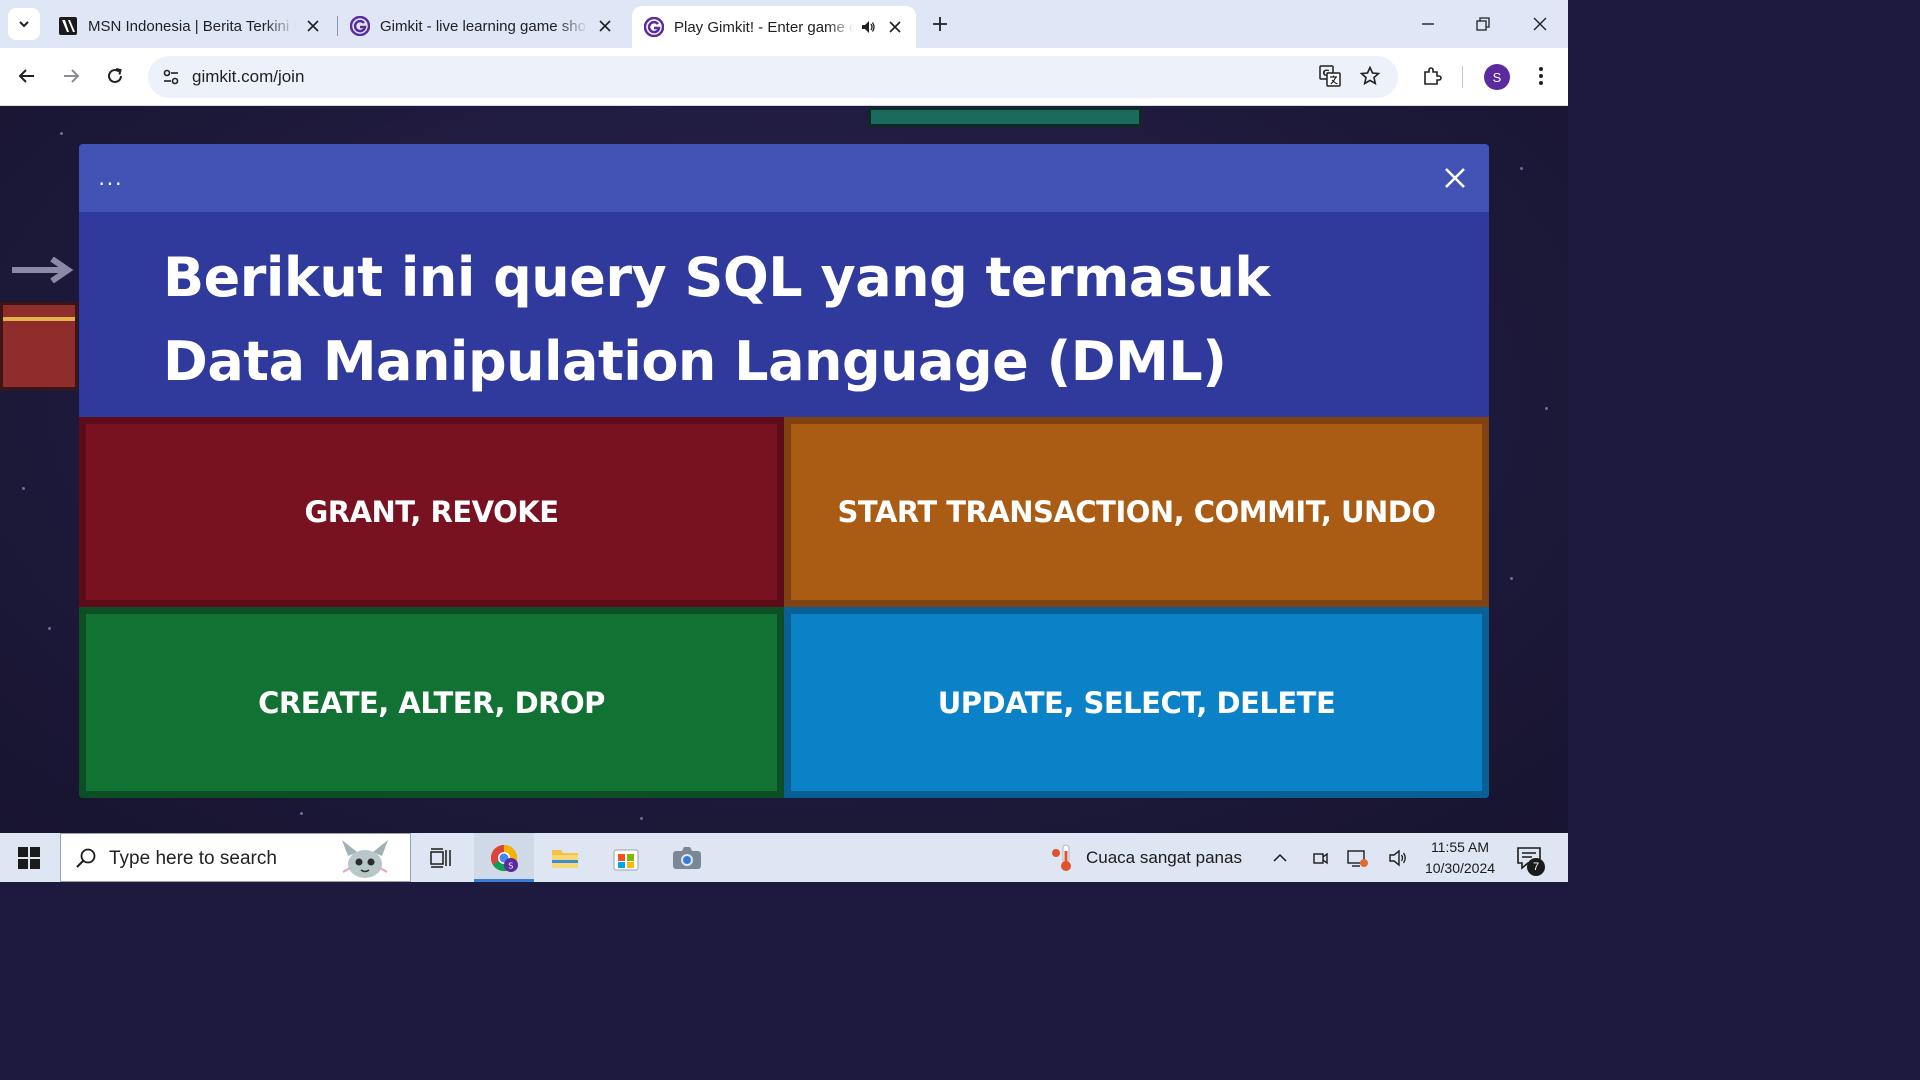 This screenshot has height=1080, width=1920. I want to click on meet-now-button, so click(1320, 857).